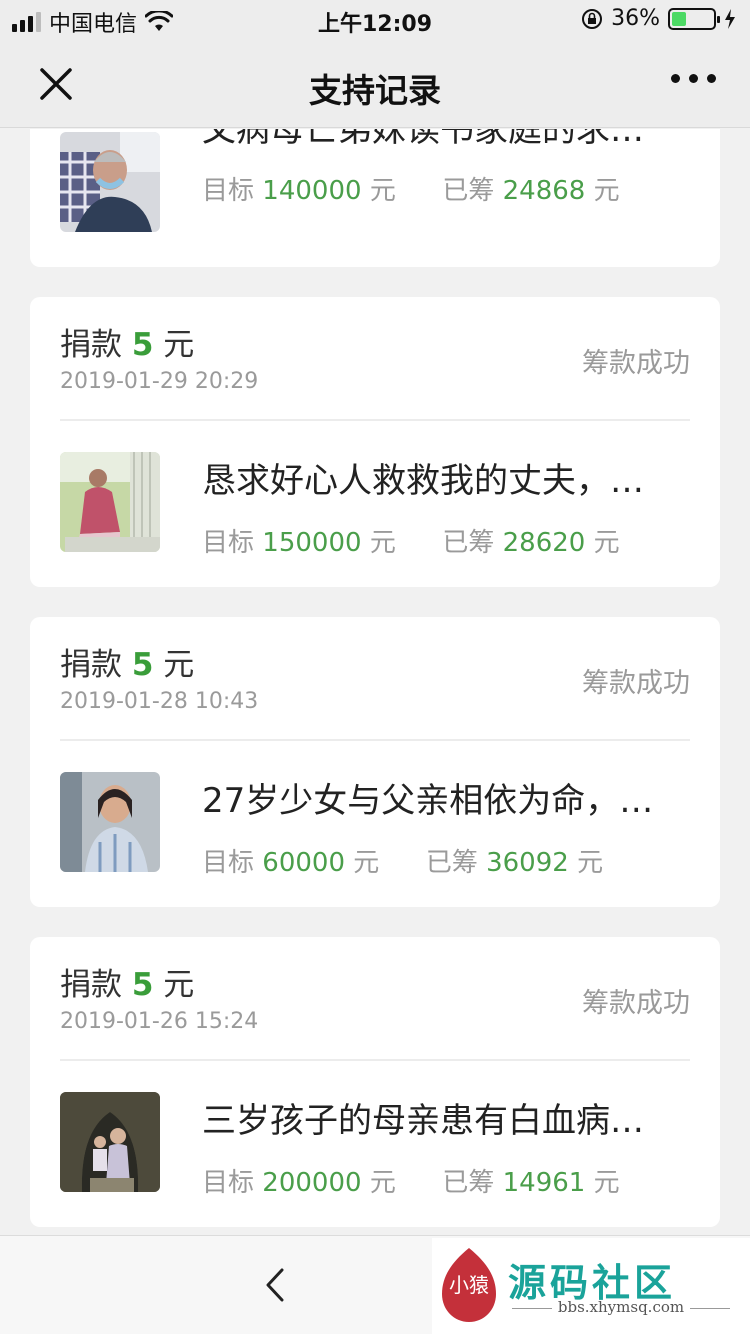  What do you see at coordinates (693, 78) in the screenshot?
I see `more-icon` at bounding box center [693, 78].